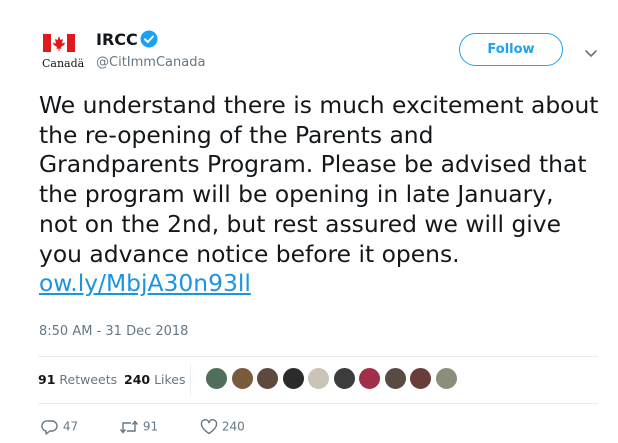 The height and width of the screenshot is (443, 618). Describe the element at coordinates (511, 49) in the screenshot. I see `follow-button: Follow` at that location.